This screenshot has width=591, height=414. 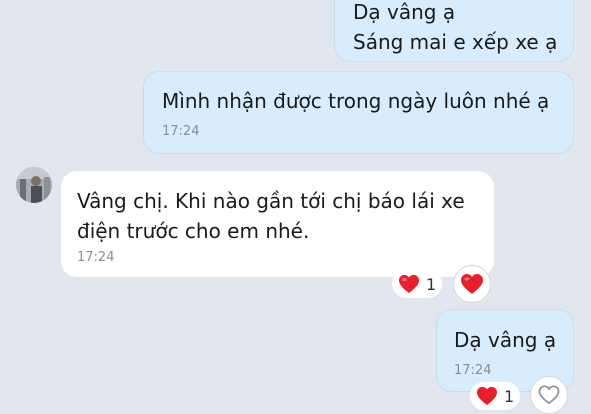 I want to click on sent-message-bubble: Dạ vâng ạ Sáng mai e xếp xe ạ, so click(x=454, y=31).